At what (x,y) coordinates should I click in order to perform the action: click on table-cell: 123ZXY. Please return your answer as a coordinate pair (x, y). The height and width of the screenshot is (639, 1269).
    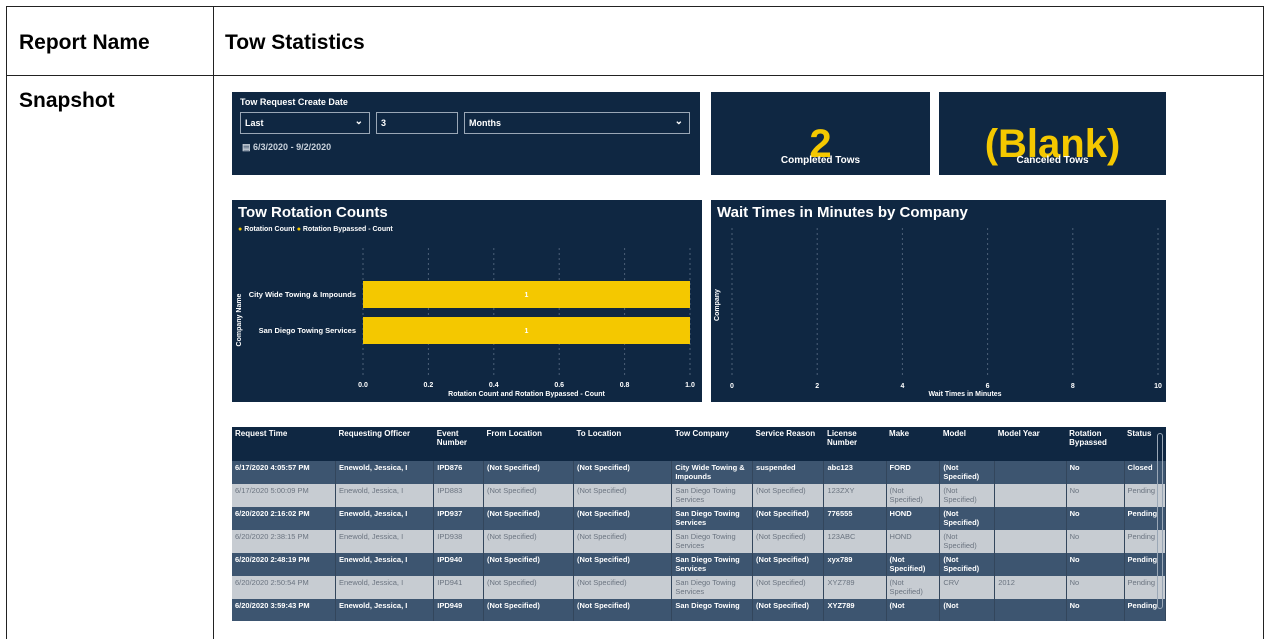
    Looking at the image, I should click on (855, 495).